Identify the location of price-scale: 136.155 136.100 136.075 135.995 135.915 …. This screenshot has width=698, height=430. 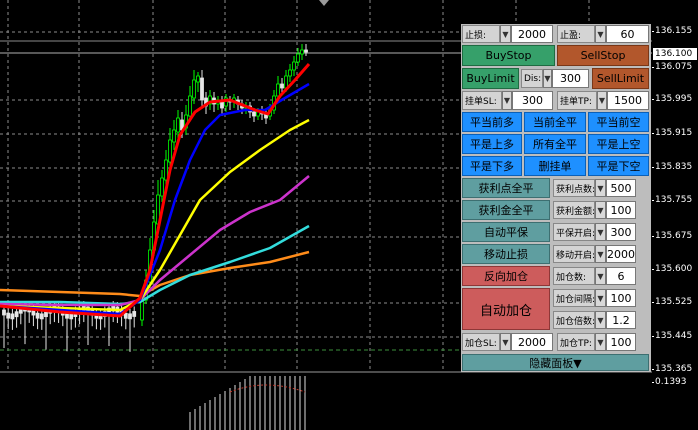
(674, 215).